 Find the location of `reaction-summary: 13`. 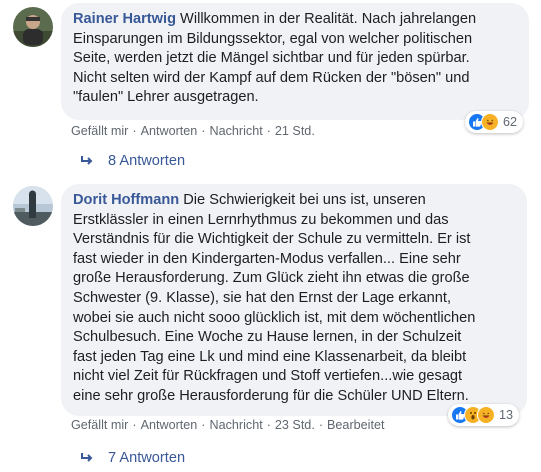

reaction-summary: 13 is located at coordinates (484, 415).